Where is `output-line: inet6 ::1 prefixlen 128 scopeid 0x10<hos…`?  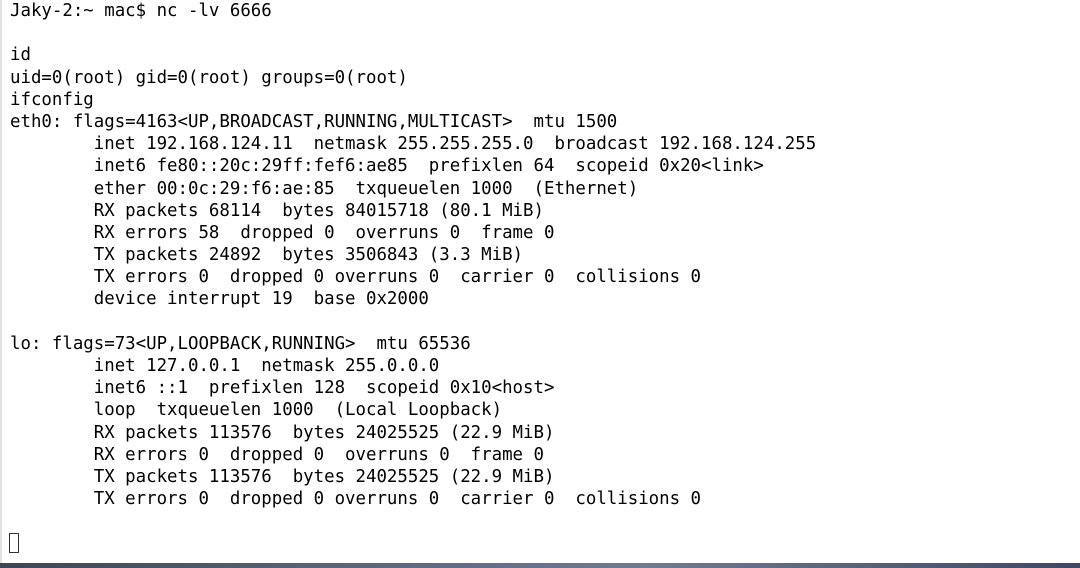
output-line: inet6 ::1 prefixlen 128 scopeid 0x10<hos… is located at coordinates (282, 388).